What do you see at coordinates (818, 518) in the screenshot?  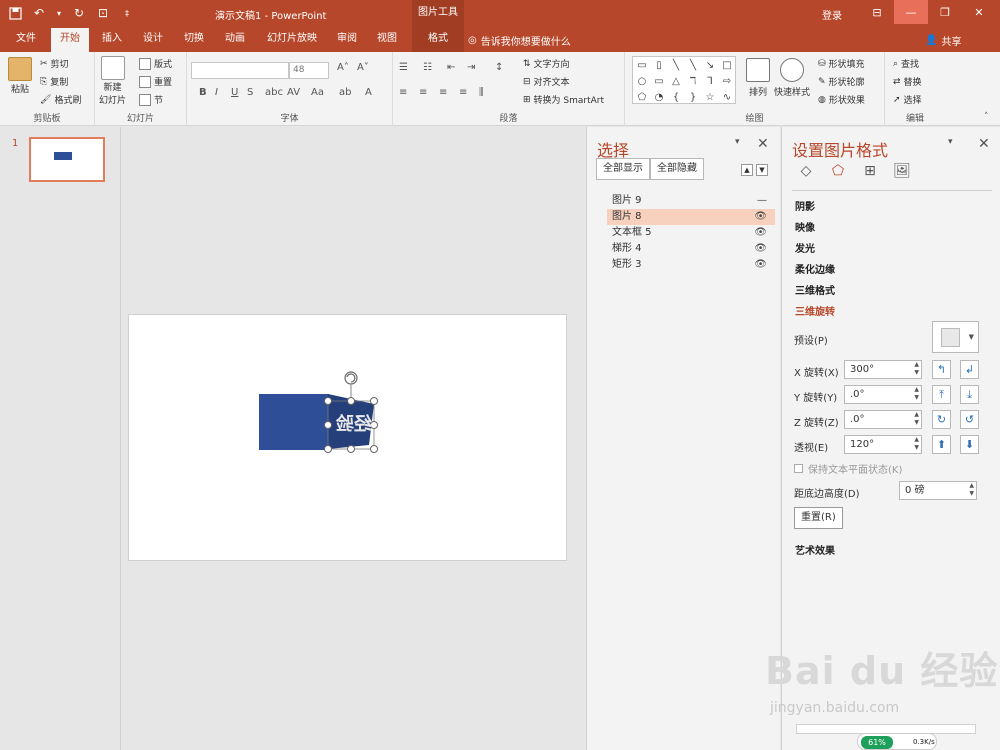 I see `reset-button: 重置(R)` at bounding box center [818, 518].